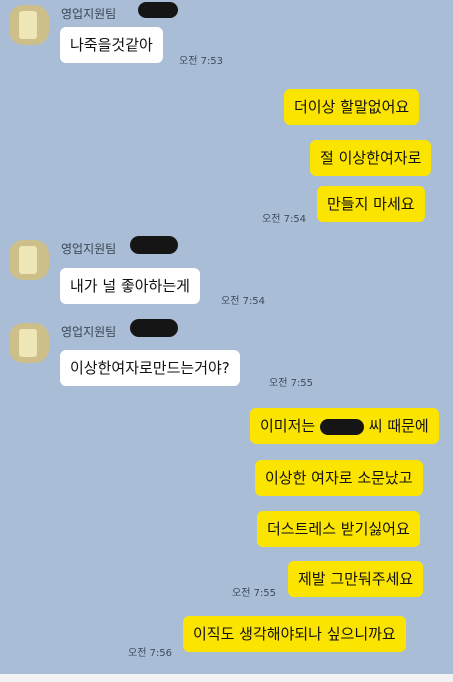 The image size is (453, 682). Describe the element at coordinates (288, 426) in the screenshot. I see `message-text: 이미저는` at that location.